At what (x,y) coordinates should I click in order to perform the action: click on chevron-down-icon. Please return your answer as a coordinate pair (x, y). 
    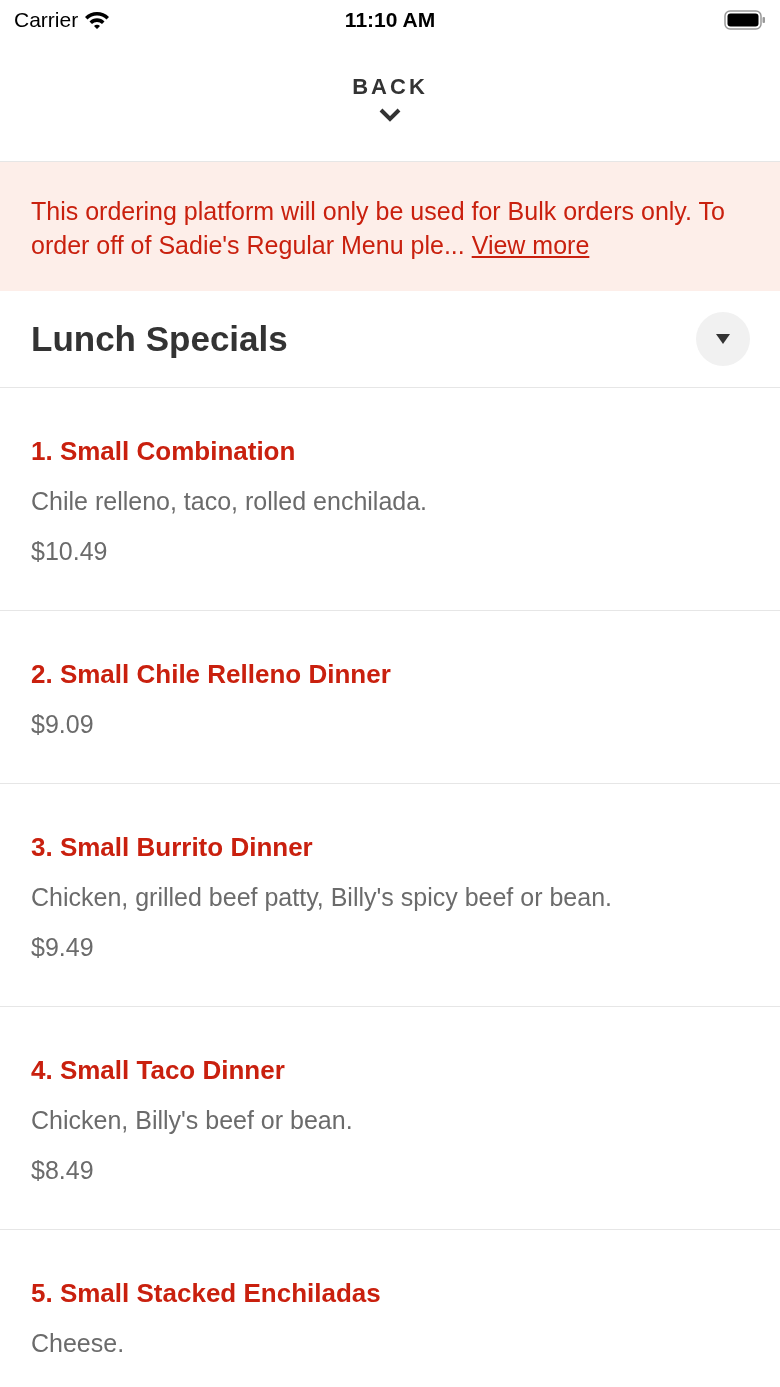
    Looking at the image, I should click on (390, 115).